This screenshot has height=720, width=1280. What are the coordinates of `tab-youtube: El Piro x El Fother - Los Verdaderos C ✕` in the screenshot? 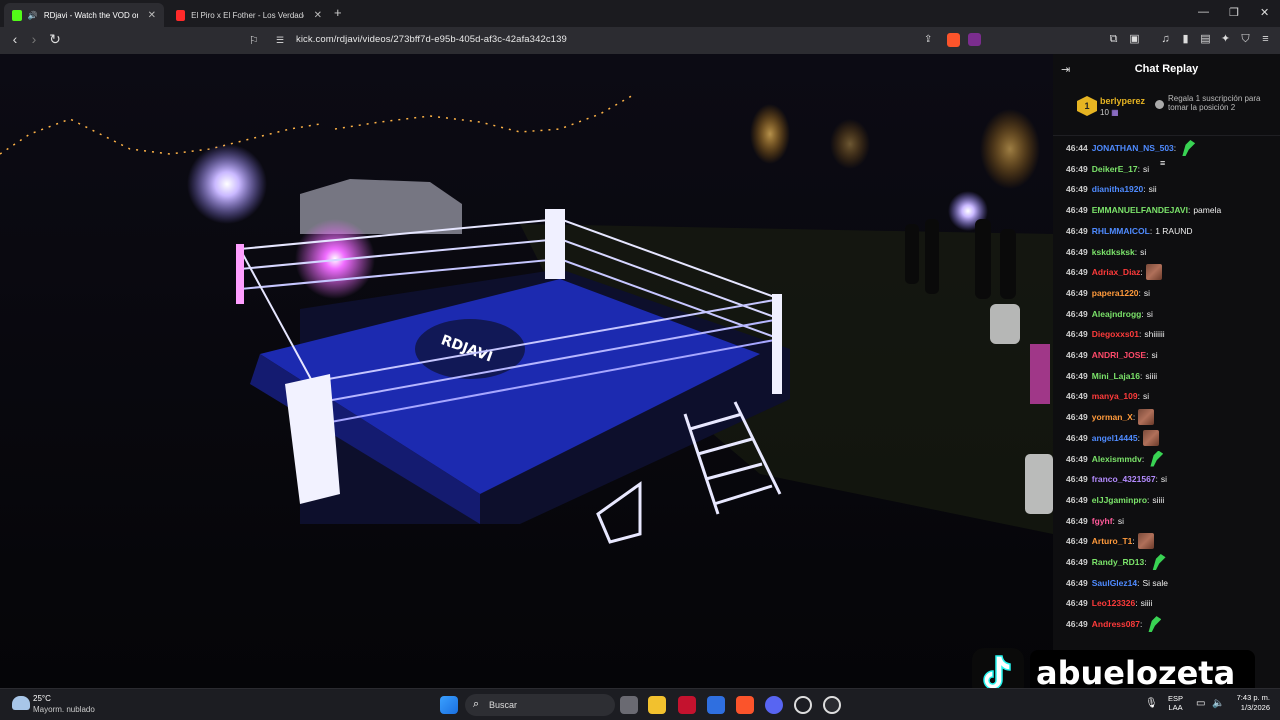 It's located at (249, 15).